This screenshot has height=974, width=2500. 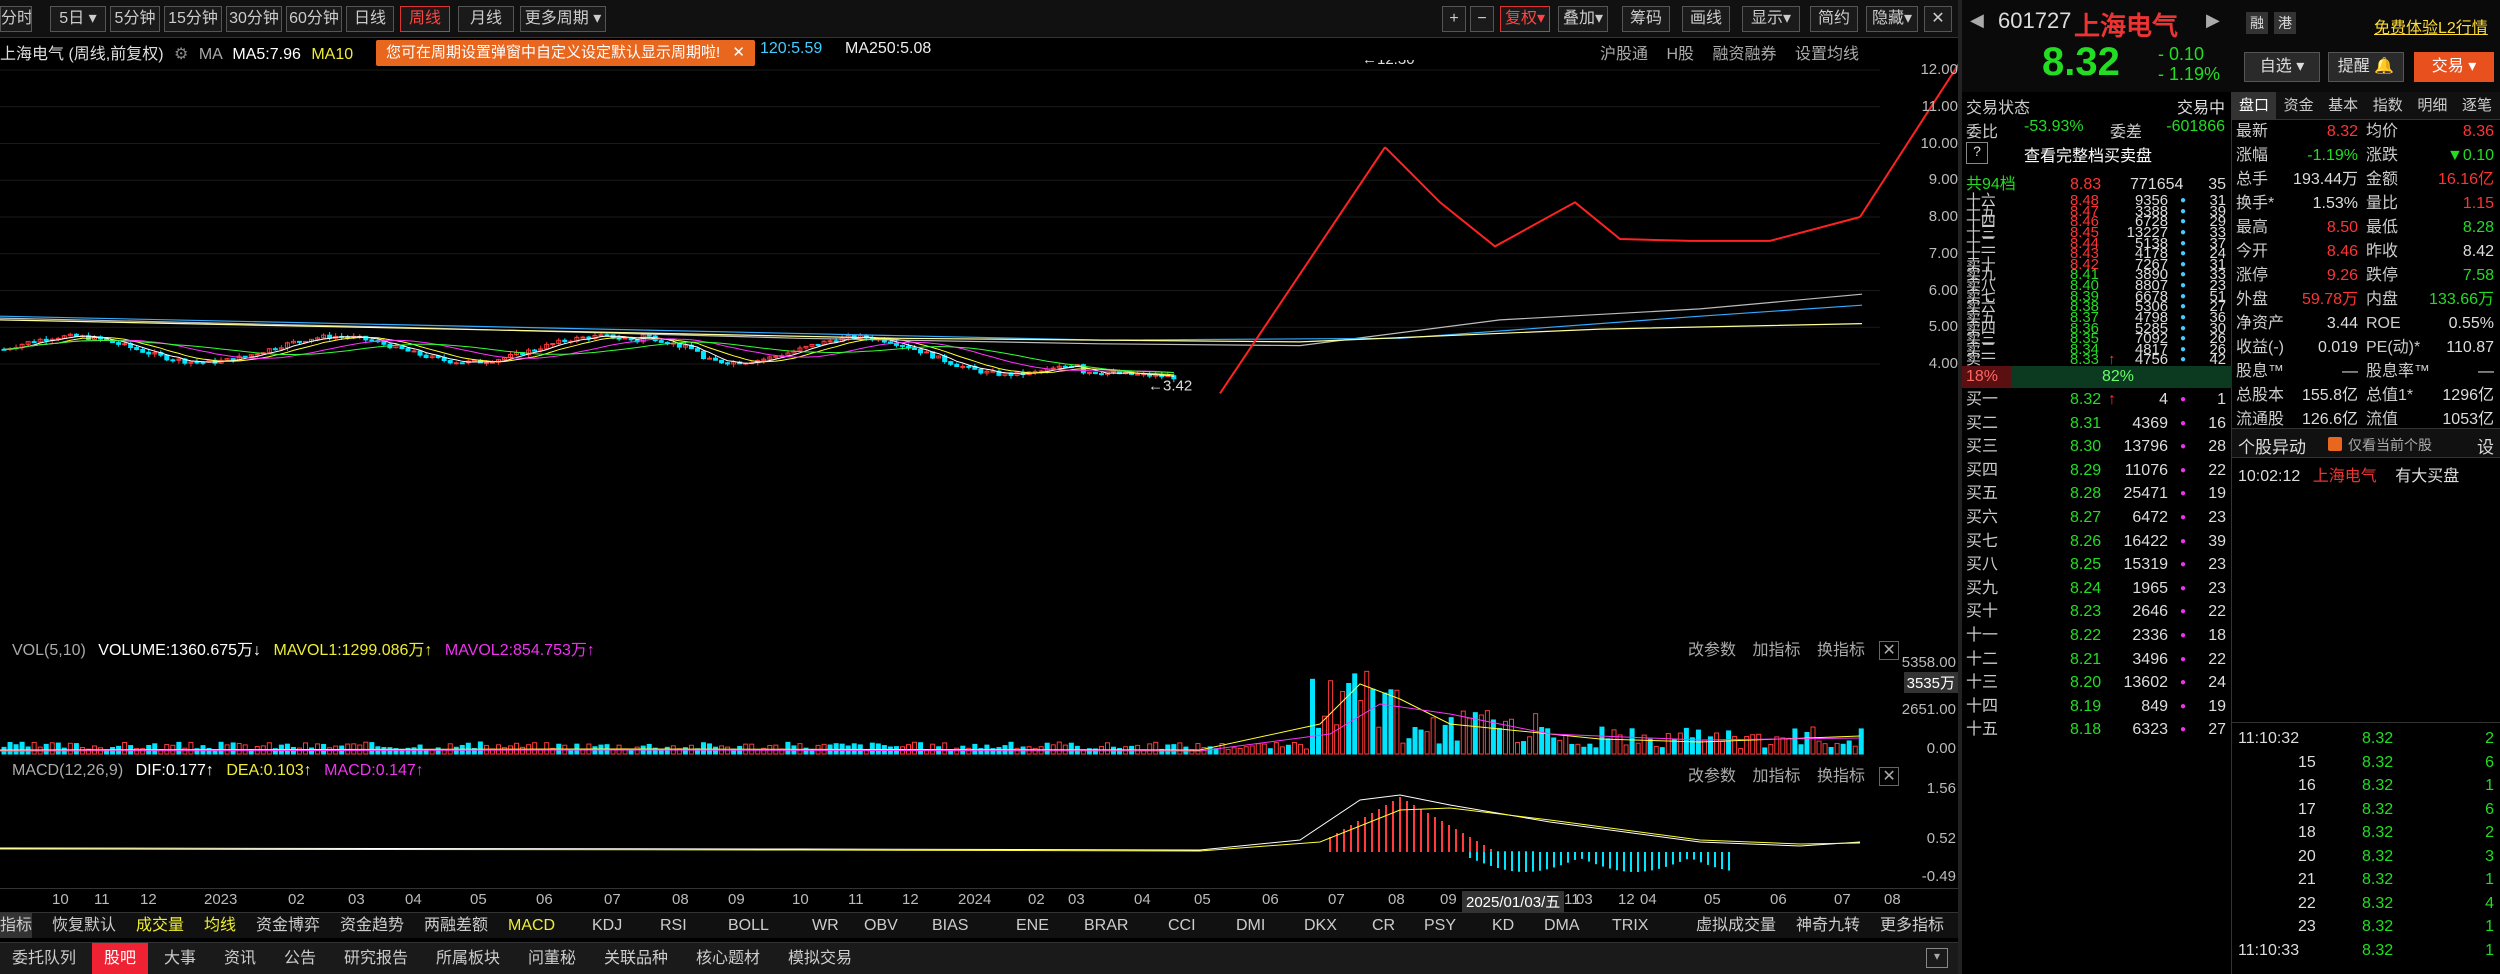 I want to click on bottom-tab: 模拟交易, so click(x=820, y=958).